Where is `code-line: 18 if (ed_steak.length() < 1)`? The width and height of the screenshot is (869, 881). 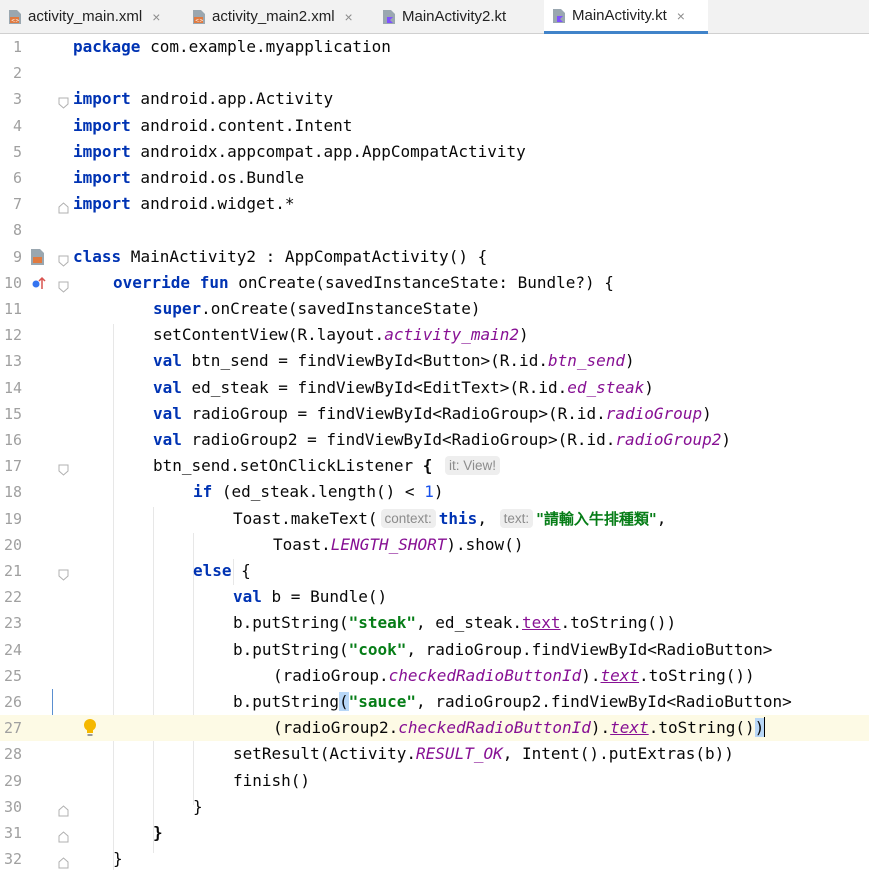 code-line: 18 if (ed_steak.length() < 1) is located at coordinates (434, 492).